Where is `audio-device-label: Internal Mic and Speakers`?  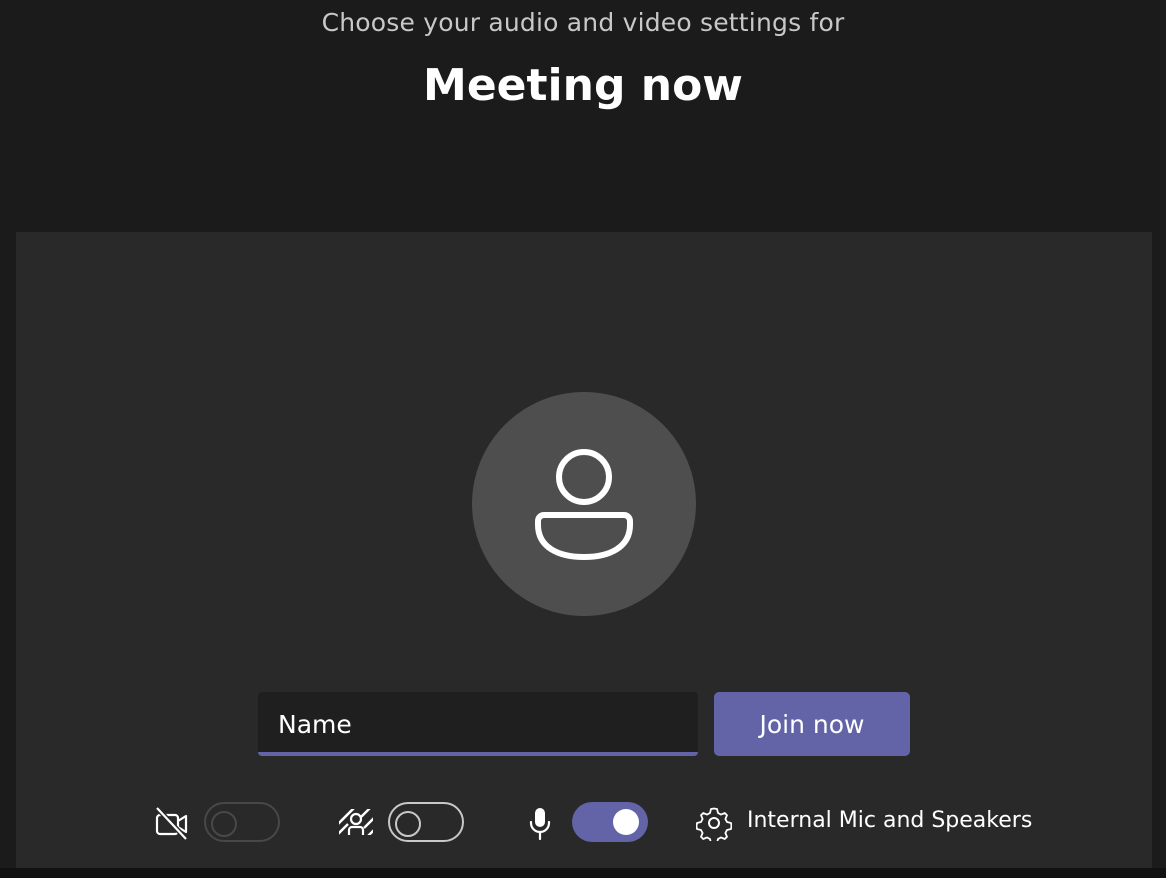
audio-device-label: Internal Mic and Speakers is located at coordinates (889, 820).